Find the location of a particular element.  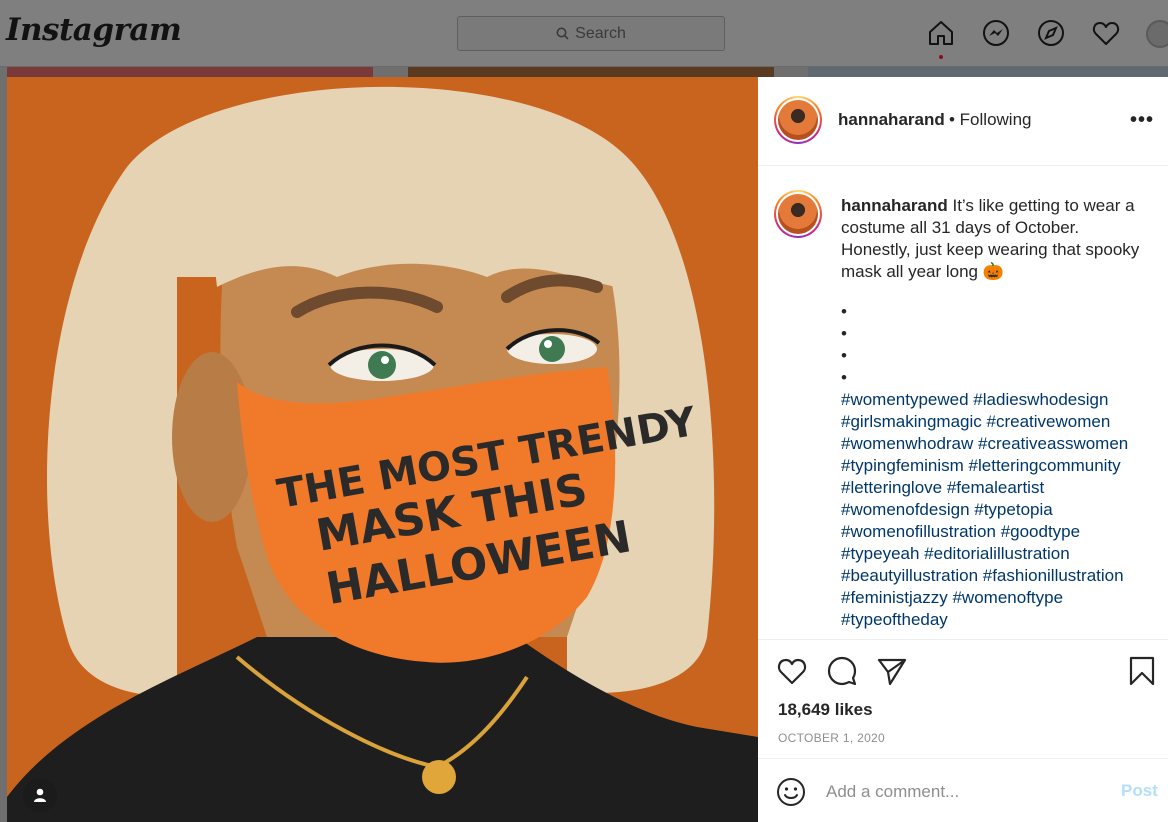

search-box: Search is located at coordinates (591, 33).